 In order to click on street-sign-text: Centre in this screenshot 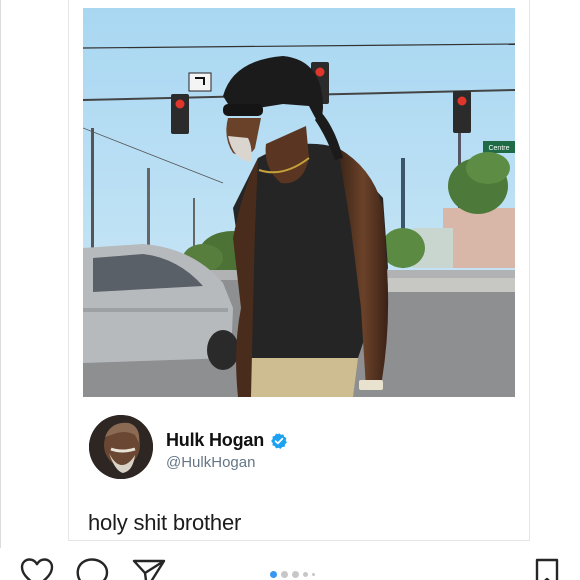, I will do `click(498, 148)`.